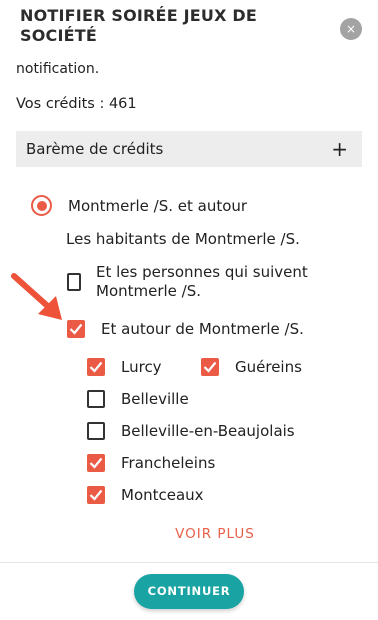 This screenshot has height=620, width=378. What do you see at coordinates (189, 562) in the screenshot?
I see `footer-divider` at bounding box center [189, 562].